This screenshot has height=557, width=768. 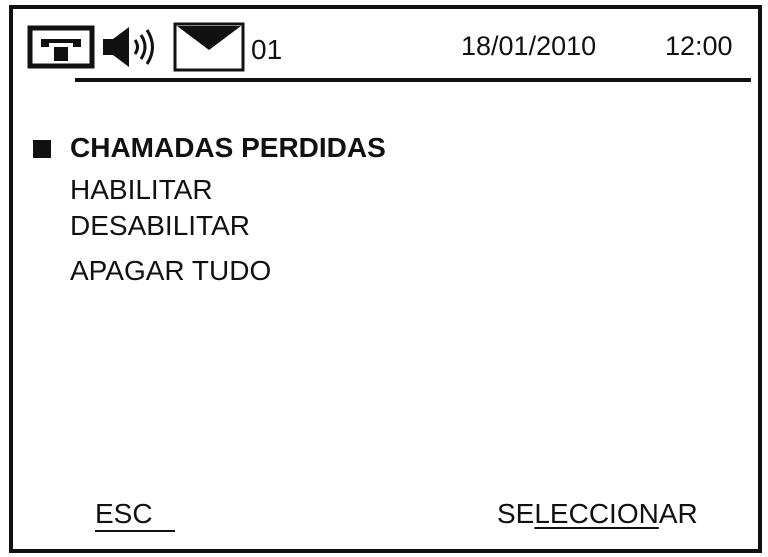 I want to click on menu-title: CHAMADAS PERDIDAS, so click(x=228, y=147).